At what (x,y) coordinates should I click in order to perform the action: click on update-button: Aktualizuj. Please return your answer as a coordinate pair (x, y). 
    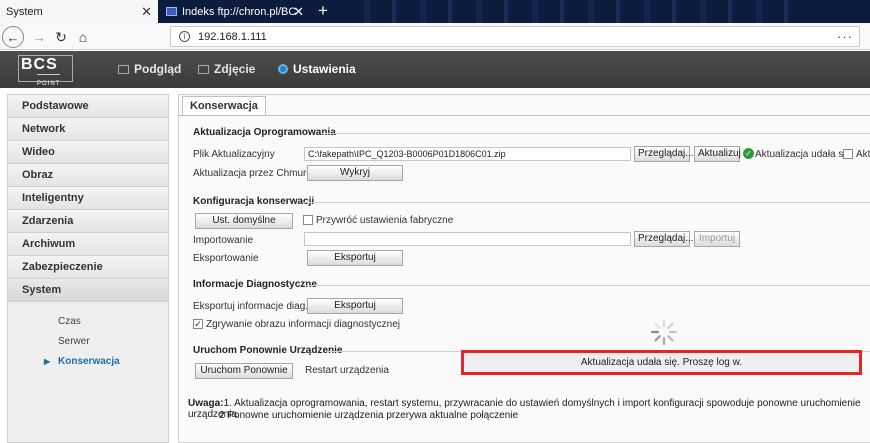
    Looking at the image, I should click on (717, 154).